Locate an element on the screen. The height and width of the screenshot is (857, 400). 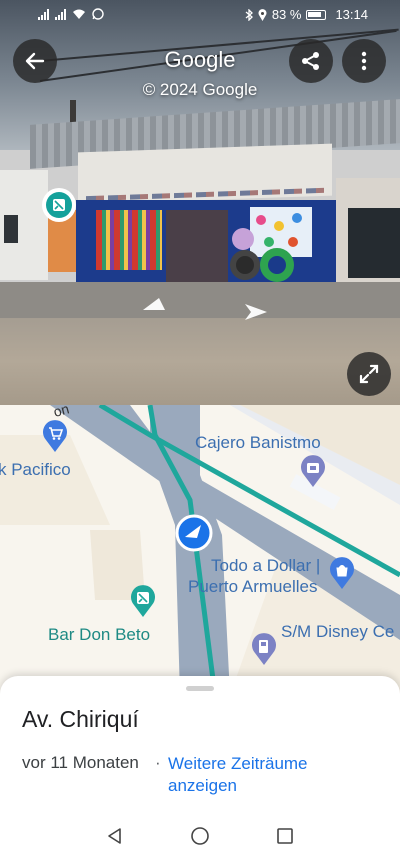
place-marker is located at coordinates (59, 205).